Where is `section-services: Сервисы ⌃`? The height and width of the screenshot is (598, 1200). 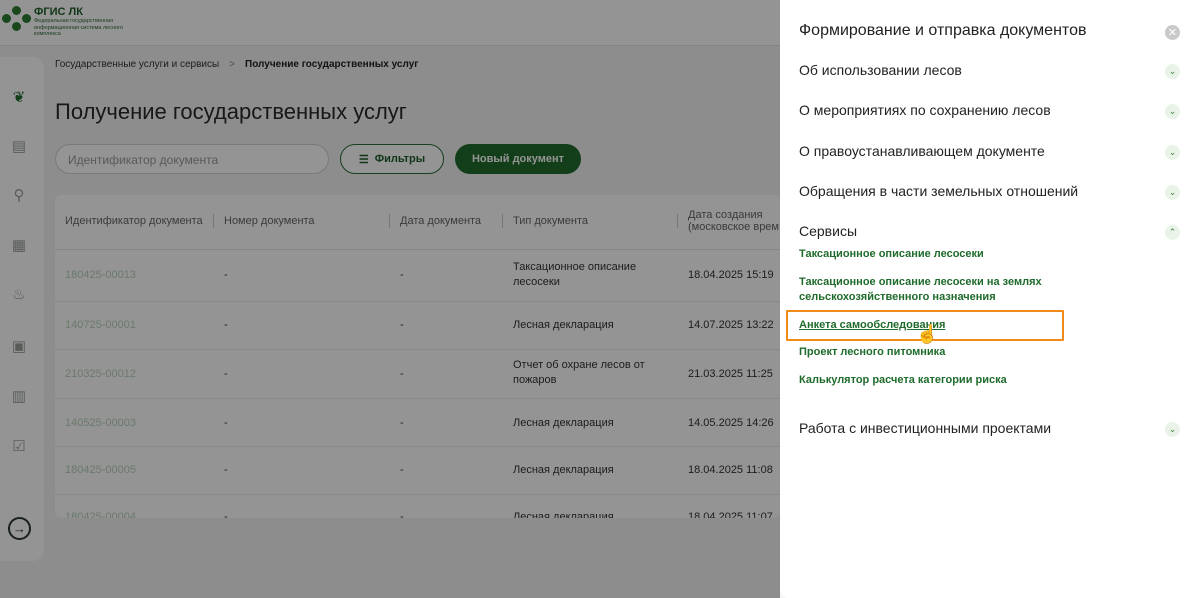
section-services: Сервисы ⌃ is located at coordinates (991, 236).